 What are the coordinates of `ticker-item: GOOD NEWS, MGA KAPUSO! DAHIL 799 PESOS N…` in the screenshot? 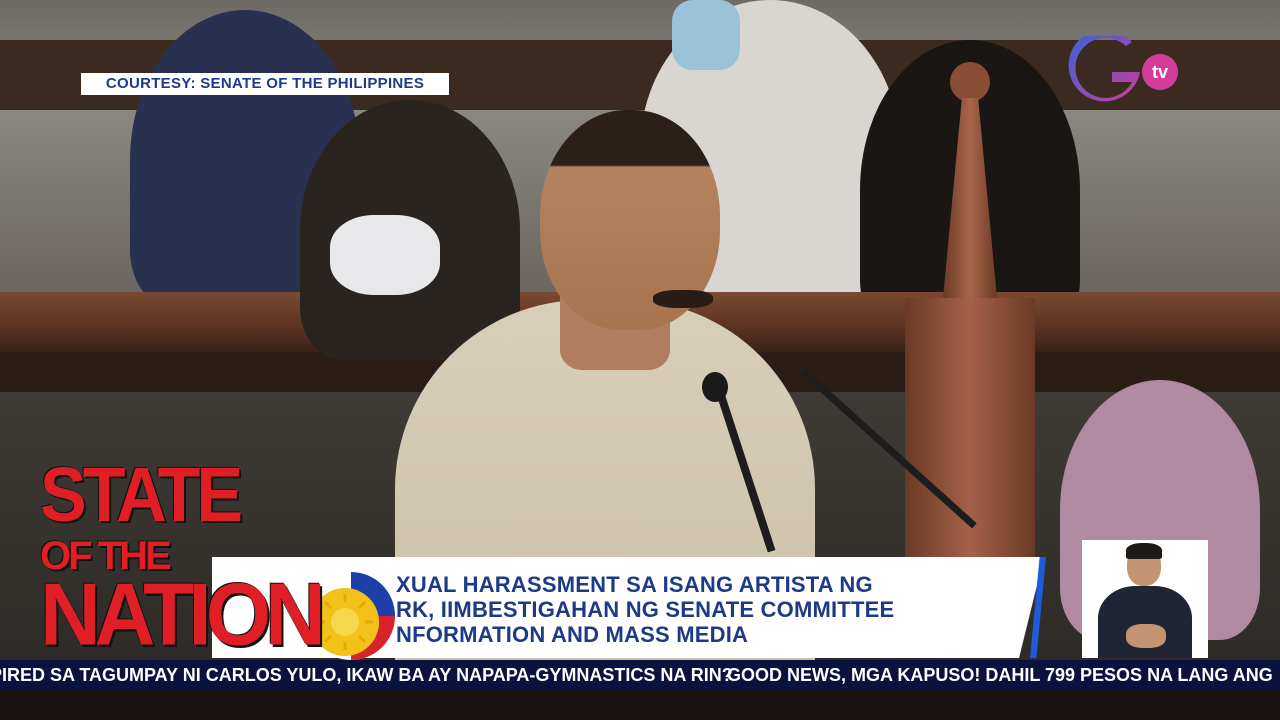 It's located at (1000, 675).